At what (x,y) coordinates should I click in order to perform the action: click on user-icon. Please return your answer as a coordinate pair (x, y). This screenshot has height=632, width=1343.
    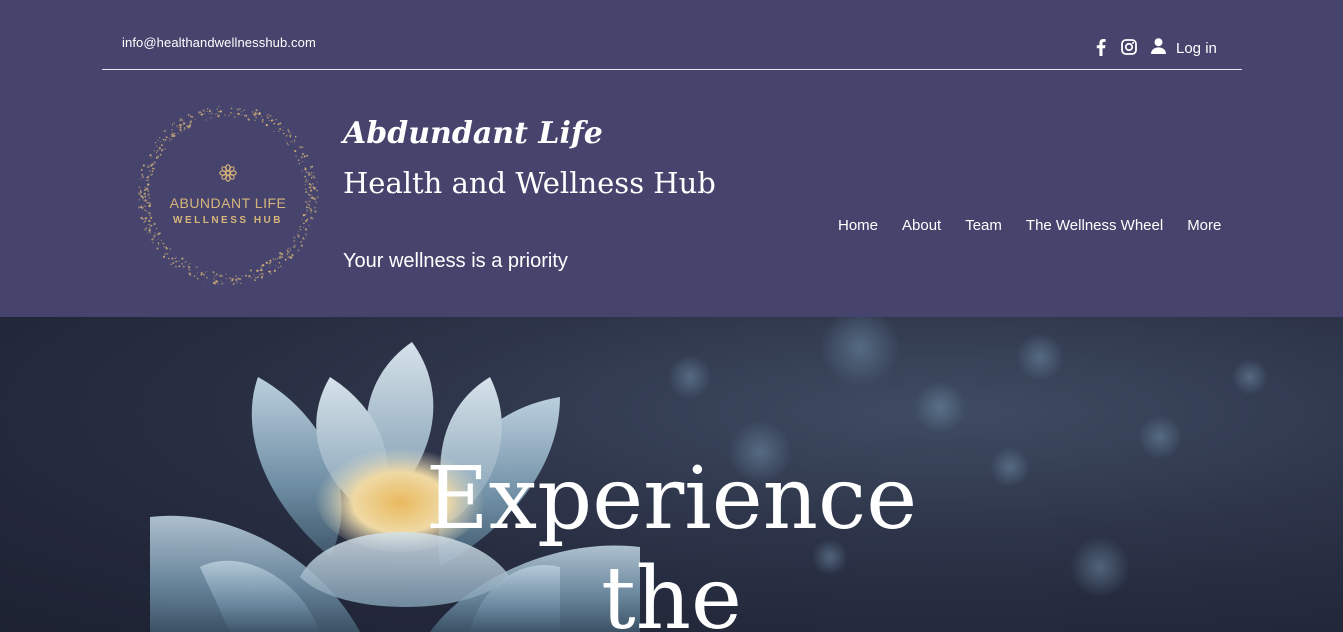
    Looking at the image, I should click on (1158, 48).